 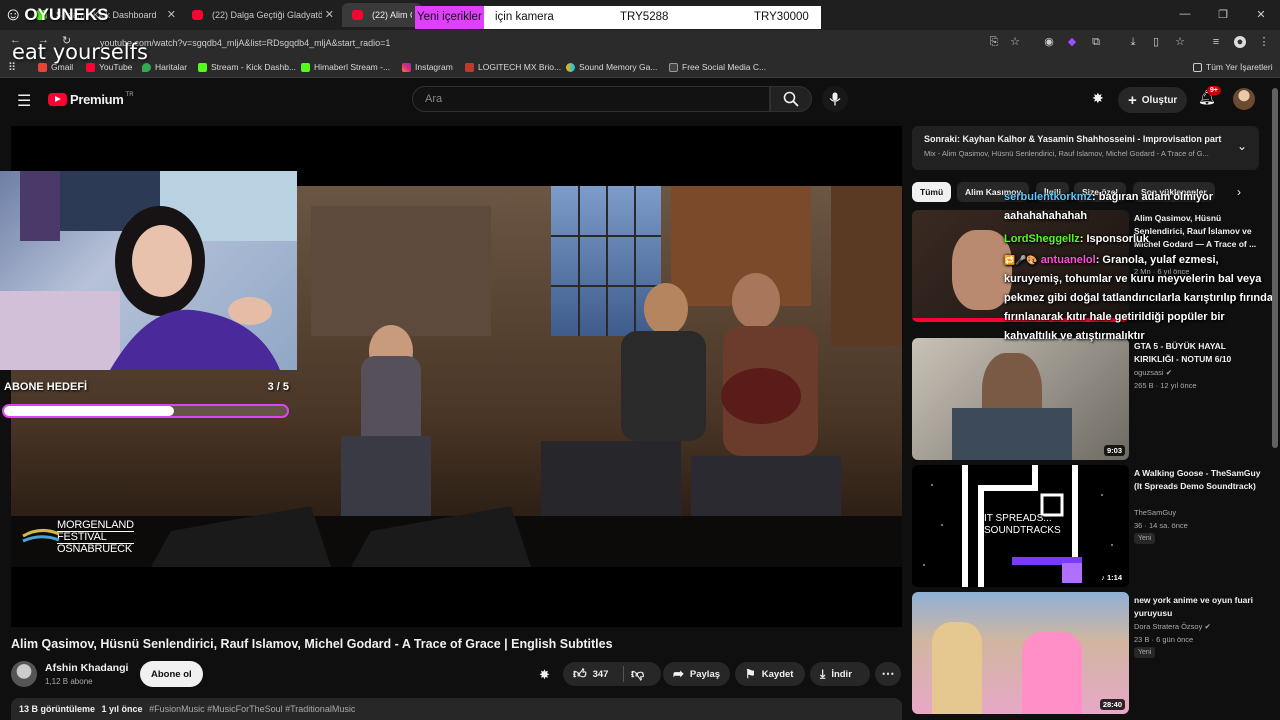 I want to click on bookmark-maps: Haritalar, so click(x=164, y=67).